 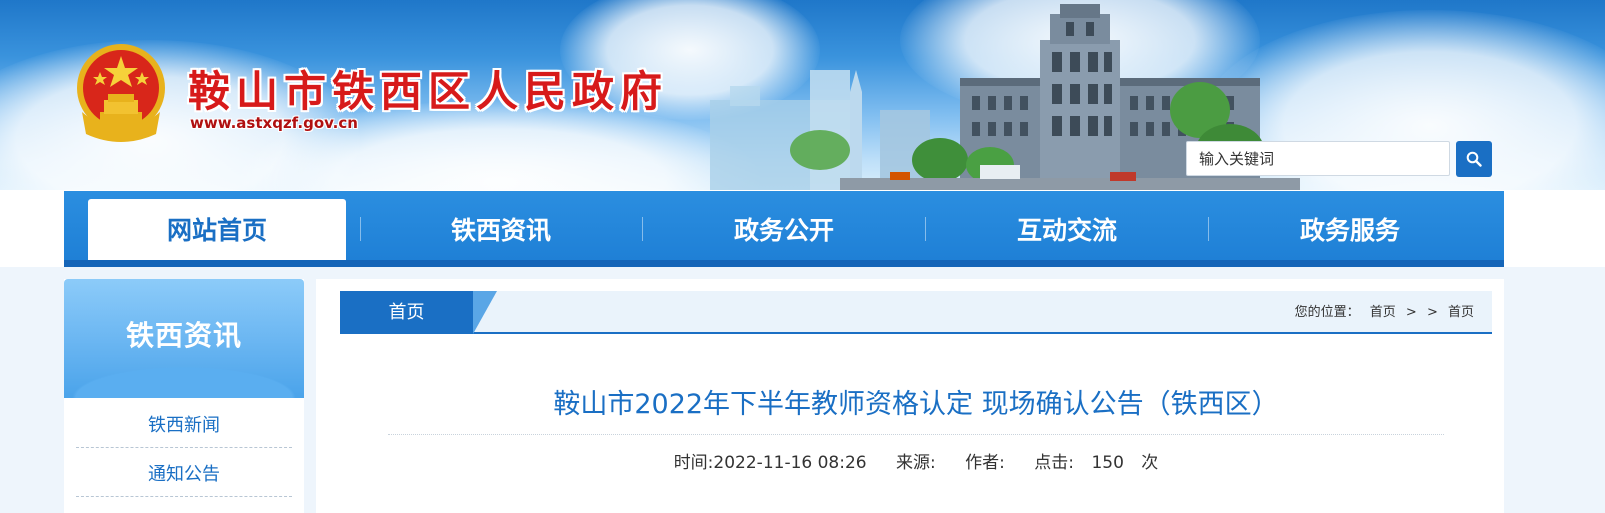 I want to click on sidebar-title: 铁西资讯, so click(x=183, y=335).